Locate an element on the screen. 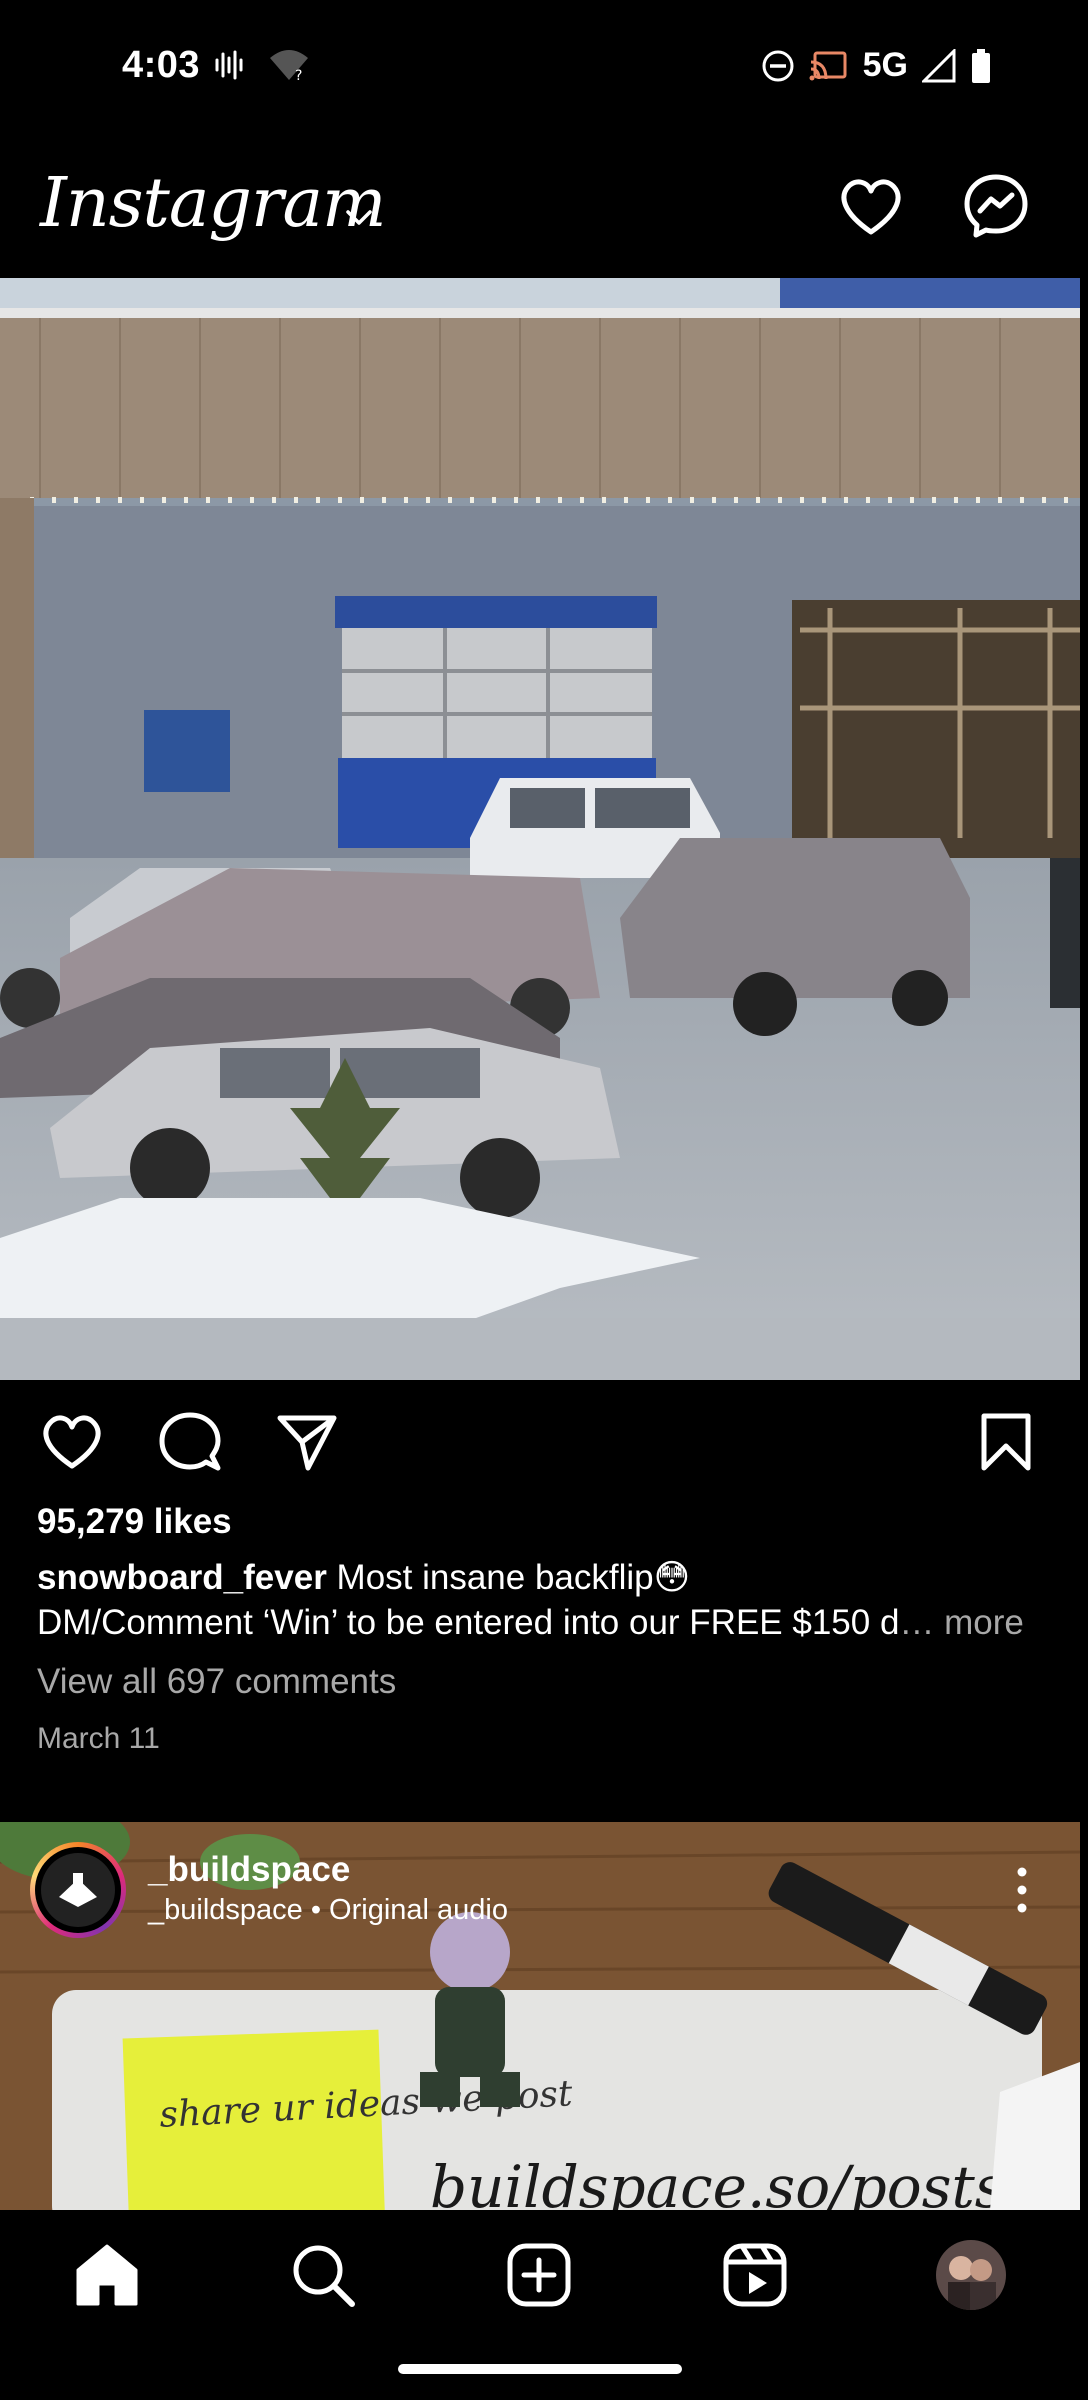 The height and width of the screenshot is (2400, 1088). post2-audio: _buildspace • Original audio is located at coordinates (328, 1910).